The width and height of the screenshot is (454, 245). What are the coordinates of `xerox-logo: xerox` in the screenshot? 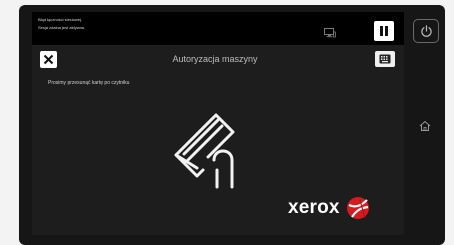 It's located at (329, 208).